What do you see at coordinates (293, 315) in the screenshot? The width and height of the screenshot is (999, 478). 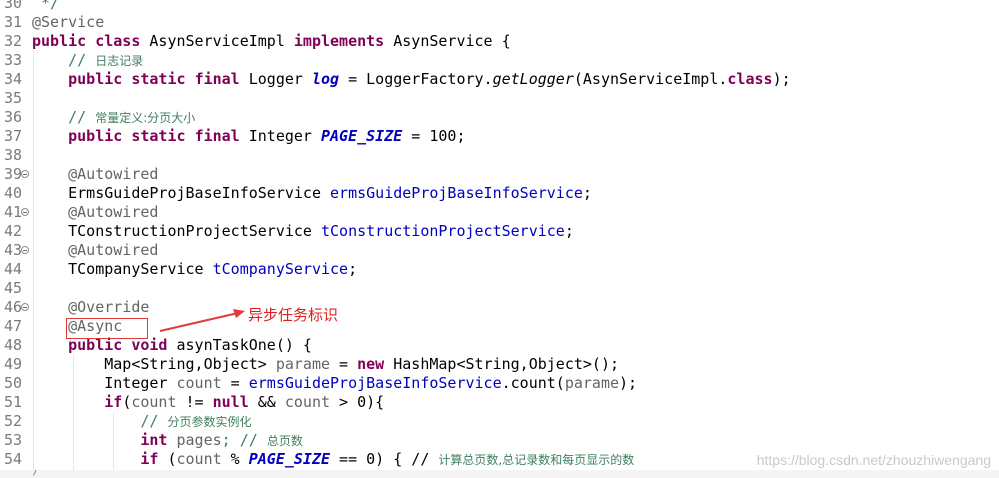 I see `annotation-label: 异步任务标识` at bounding box center [293, 315].